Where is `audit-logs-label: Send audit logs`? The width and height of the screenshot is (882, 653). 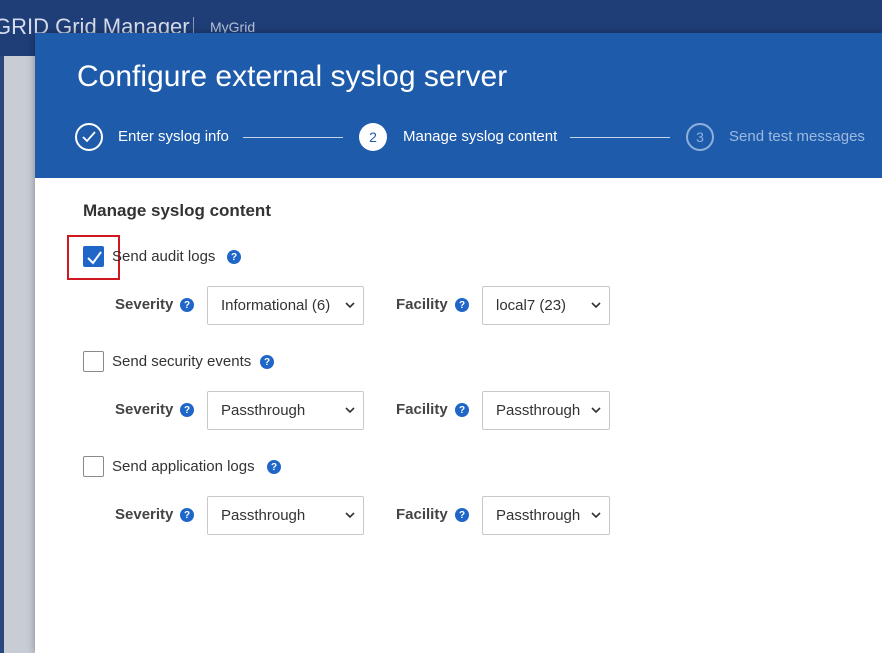
audit-logs-label: Send audit logs is located at coordinates (163, 256).